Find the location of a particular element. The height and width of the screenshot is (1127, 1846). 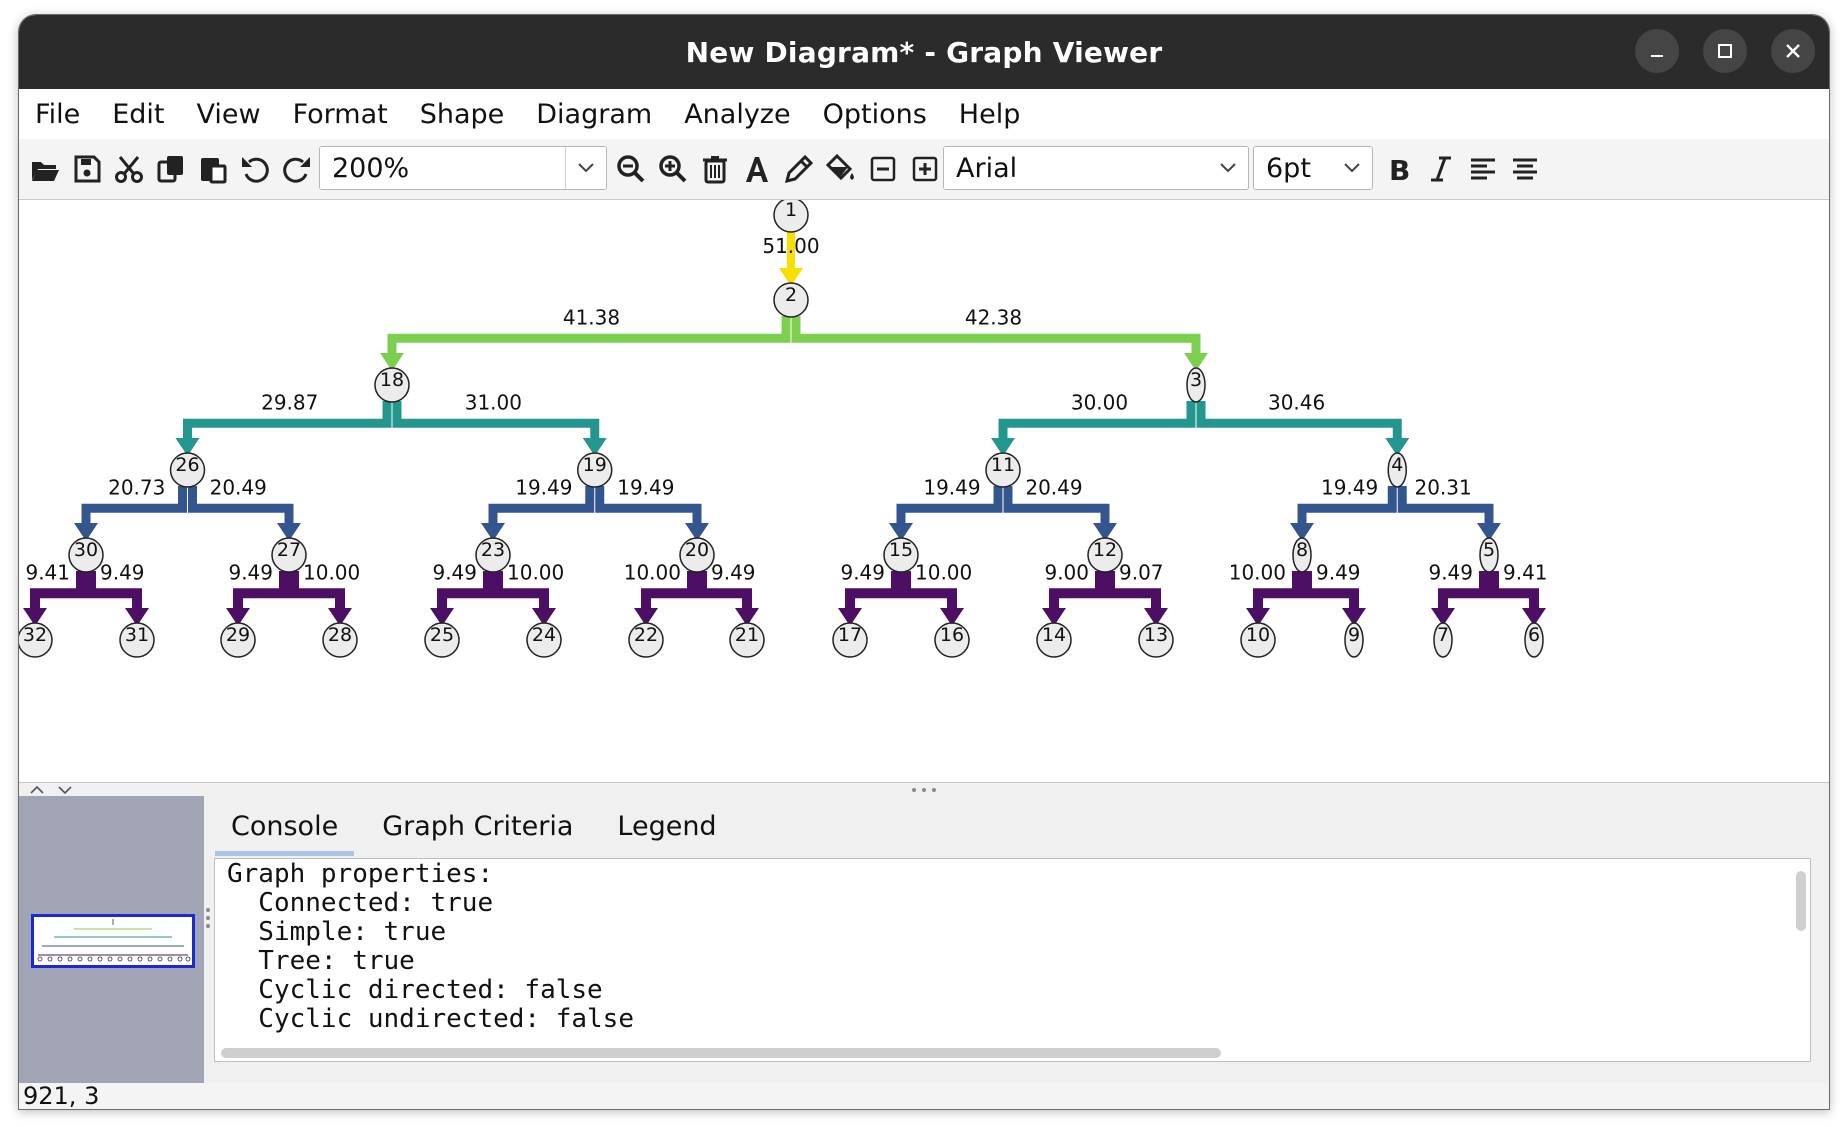

graph-node: 3 is located at coordinates (1196, 385).